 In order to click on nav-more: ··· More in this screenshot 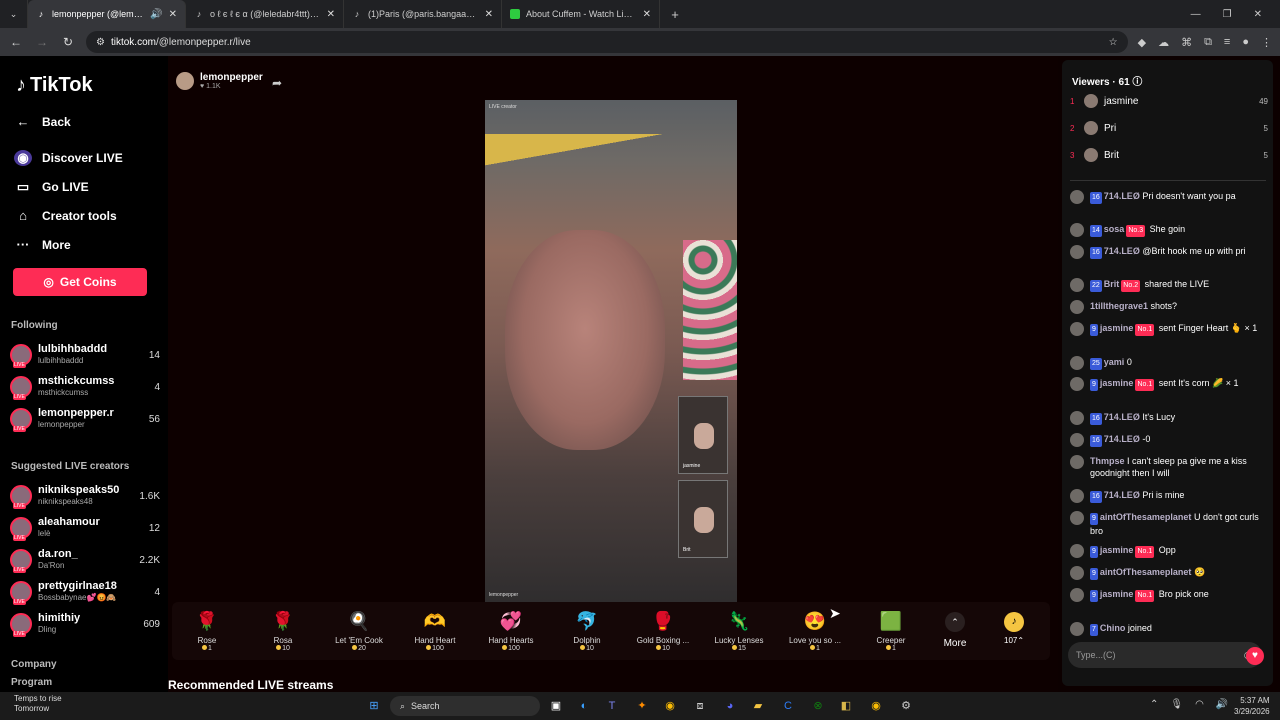, I will do `click(42, 244)`.